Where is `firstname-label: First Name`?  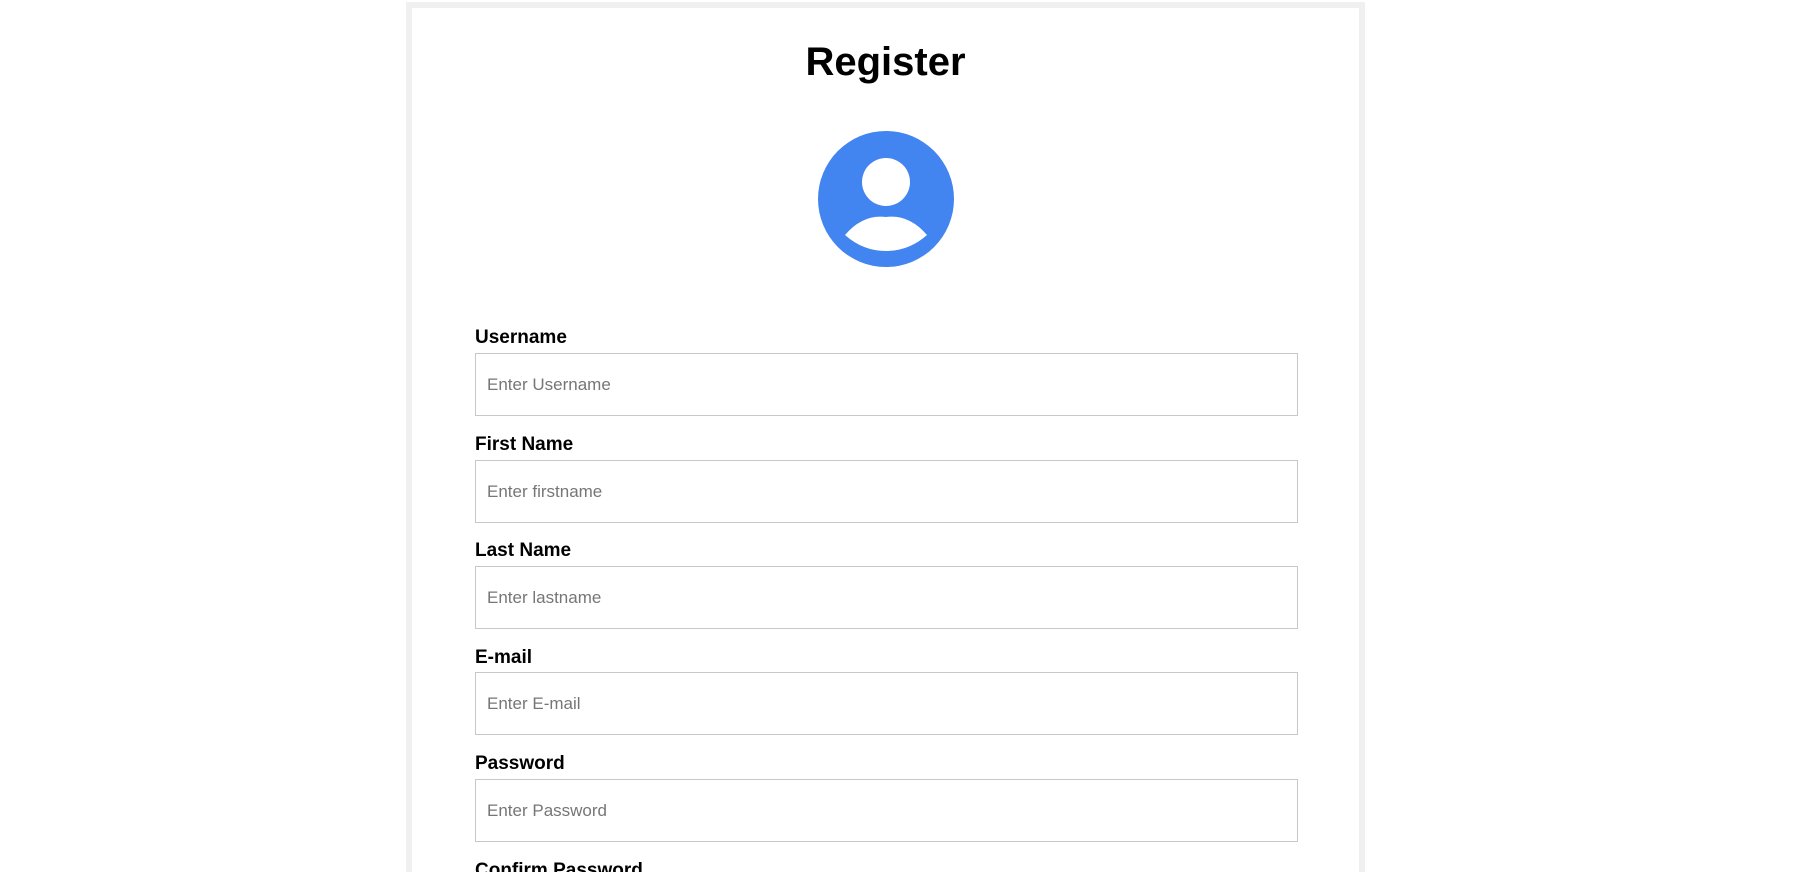 firstname-label: First Name is located at coordinates (524, 444).